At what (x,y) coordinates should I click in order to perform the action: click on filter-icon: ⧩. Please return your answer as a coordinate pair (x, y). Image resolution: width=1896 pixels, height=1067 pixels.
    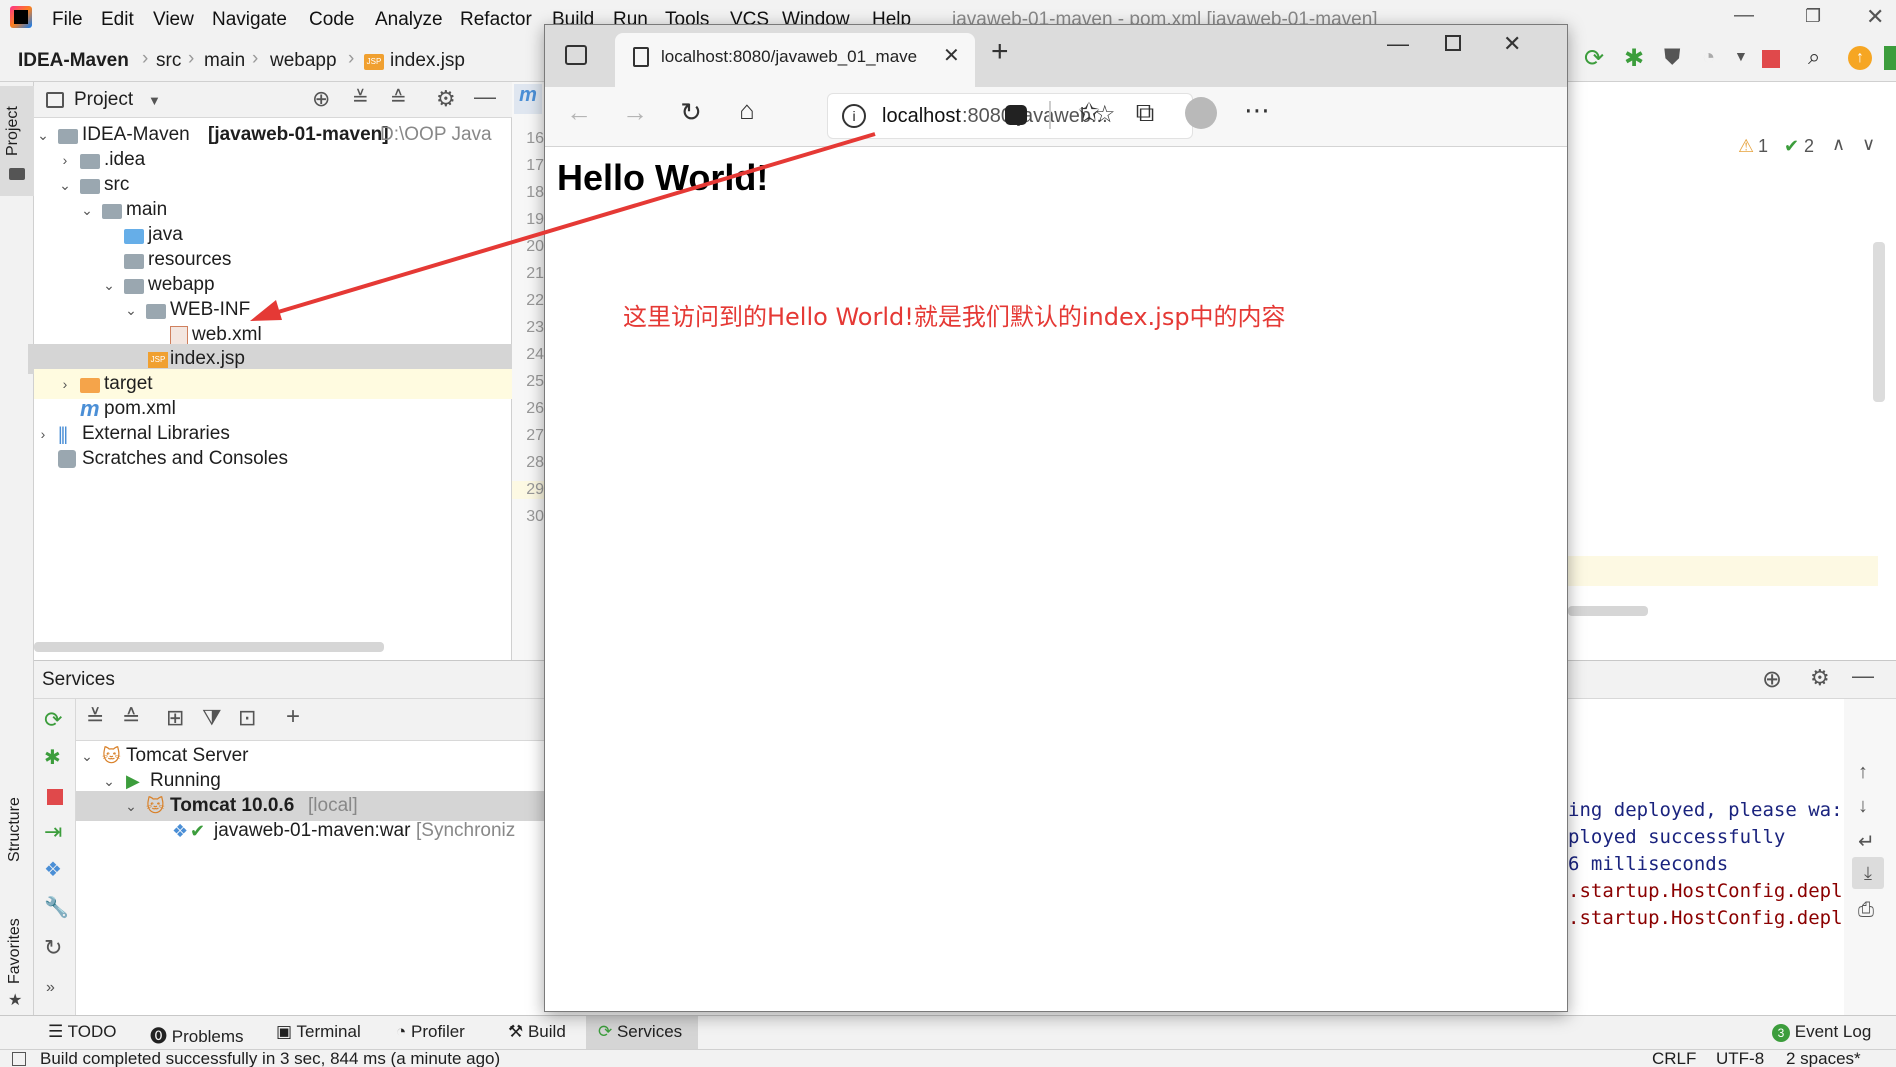
    Looking at the image, I should click on (212, 718).